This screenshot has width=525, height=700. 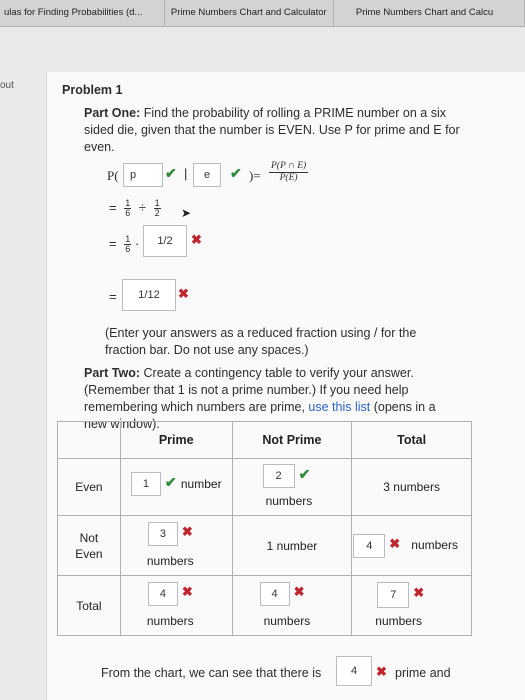 What do you see at coordinates (201, 484) in the screenshot?
I see `even-prime-unit: number` at bounding box center [201, 484].